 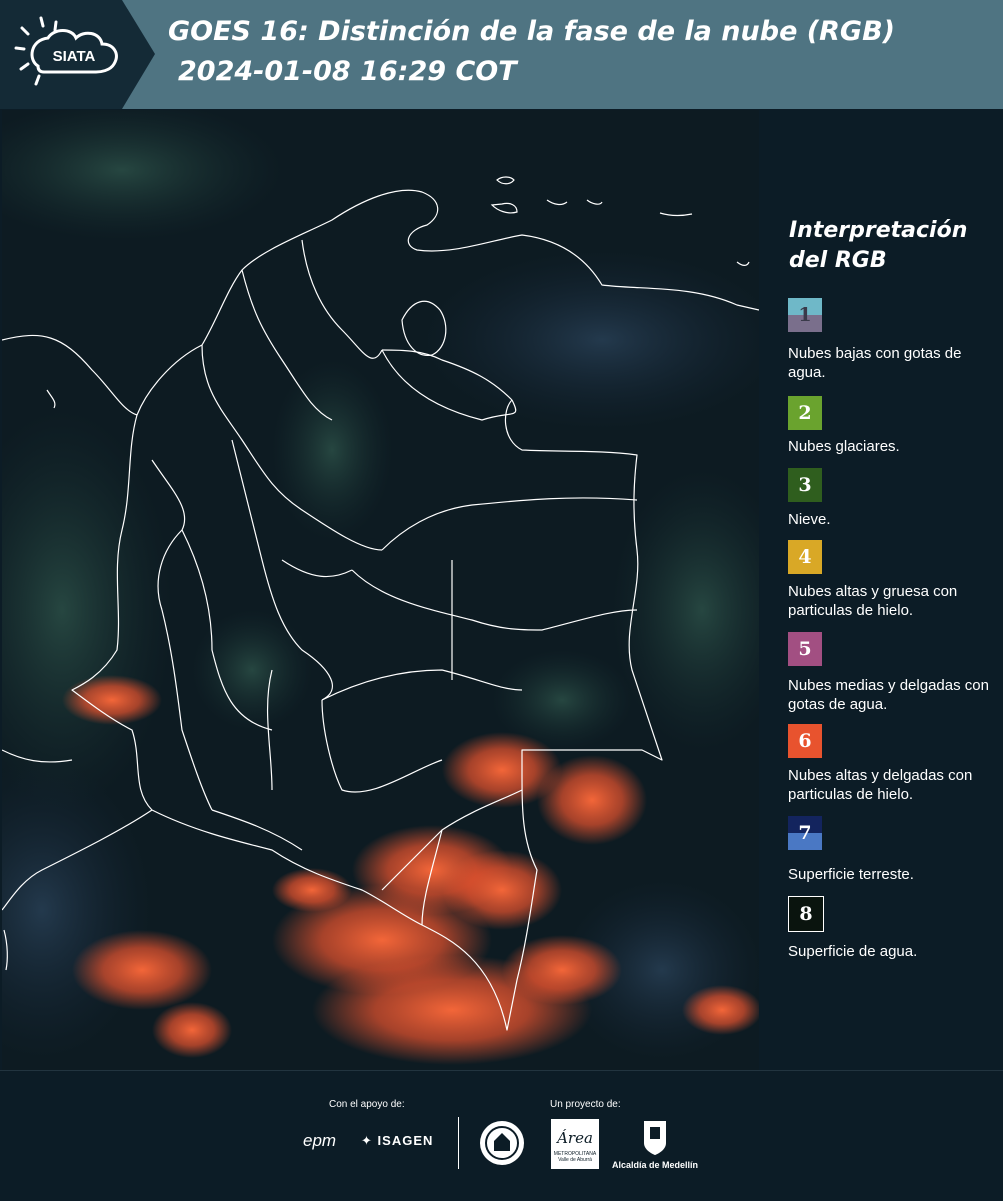 What do you see at coordinates (575, 1138) in the screenshot?
I see `area-name: Área` at bounding box center [575, 1138].